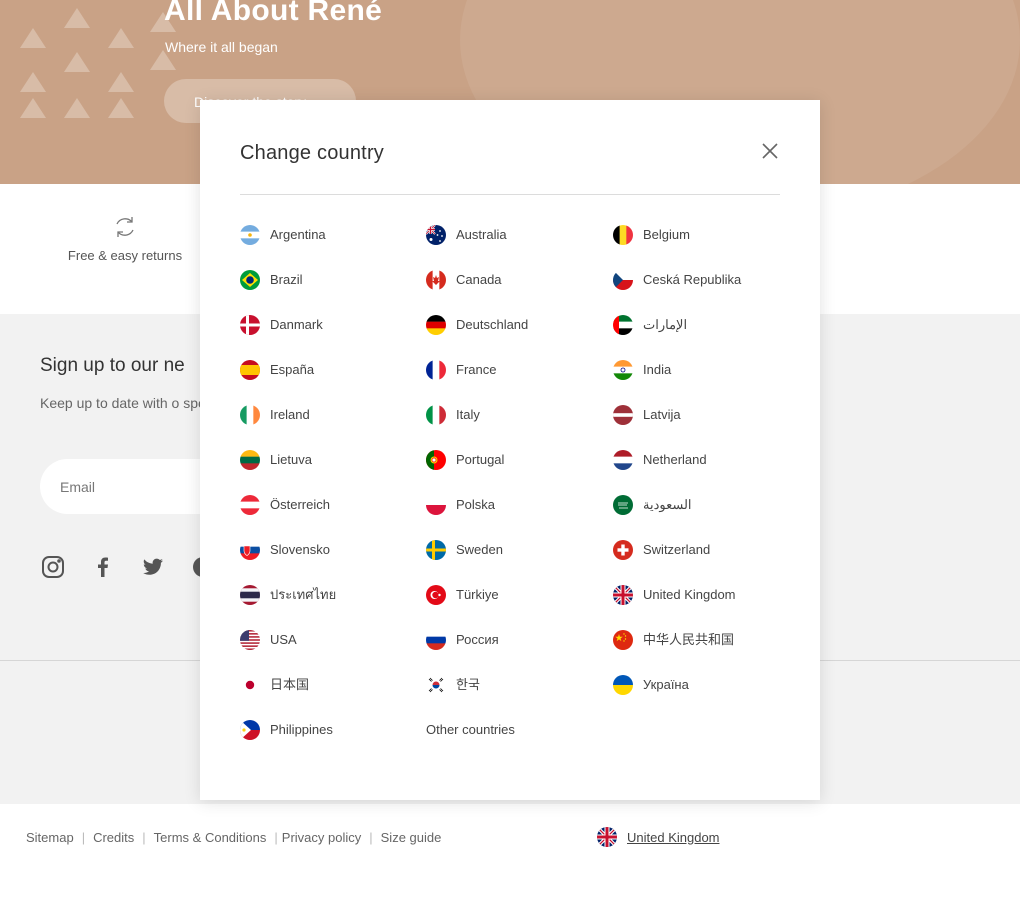 This screenshot has height=900, width=1020. I want to click on country-label: España, so click(292, 369).